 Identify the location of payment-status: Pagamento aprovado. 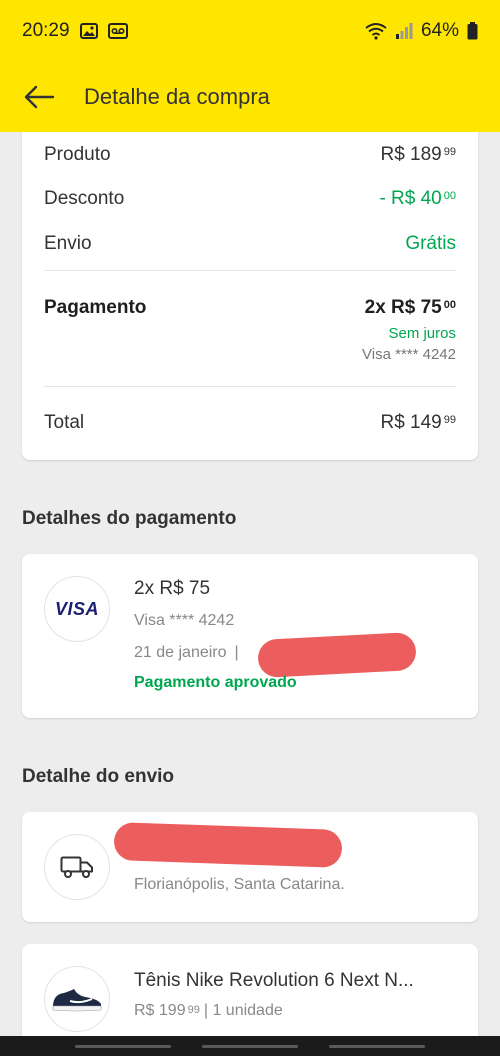
(215, 682).